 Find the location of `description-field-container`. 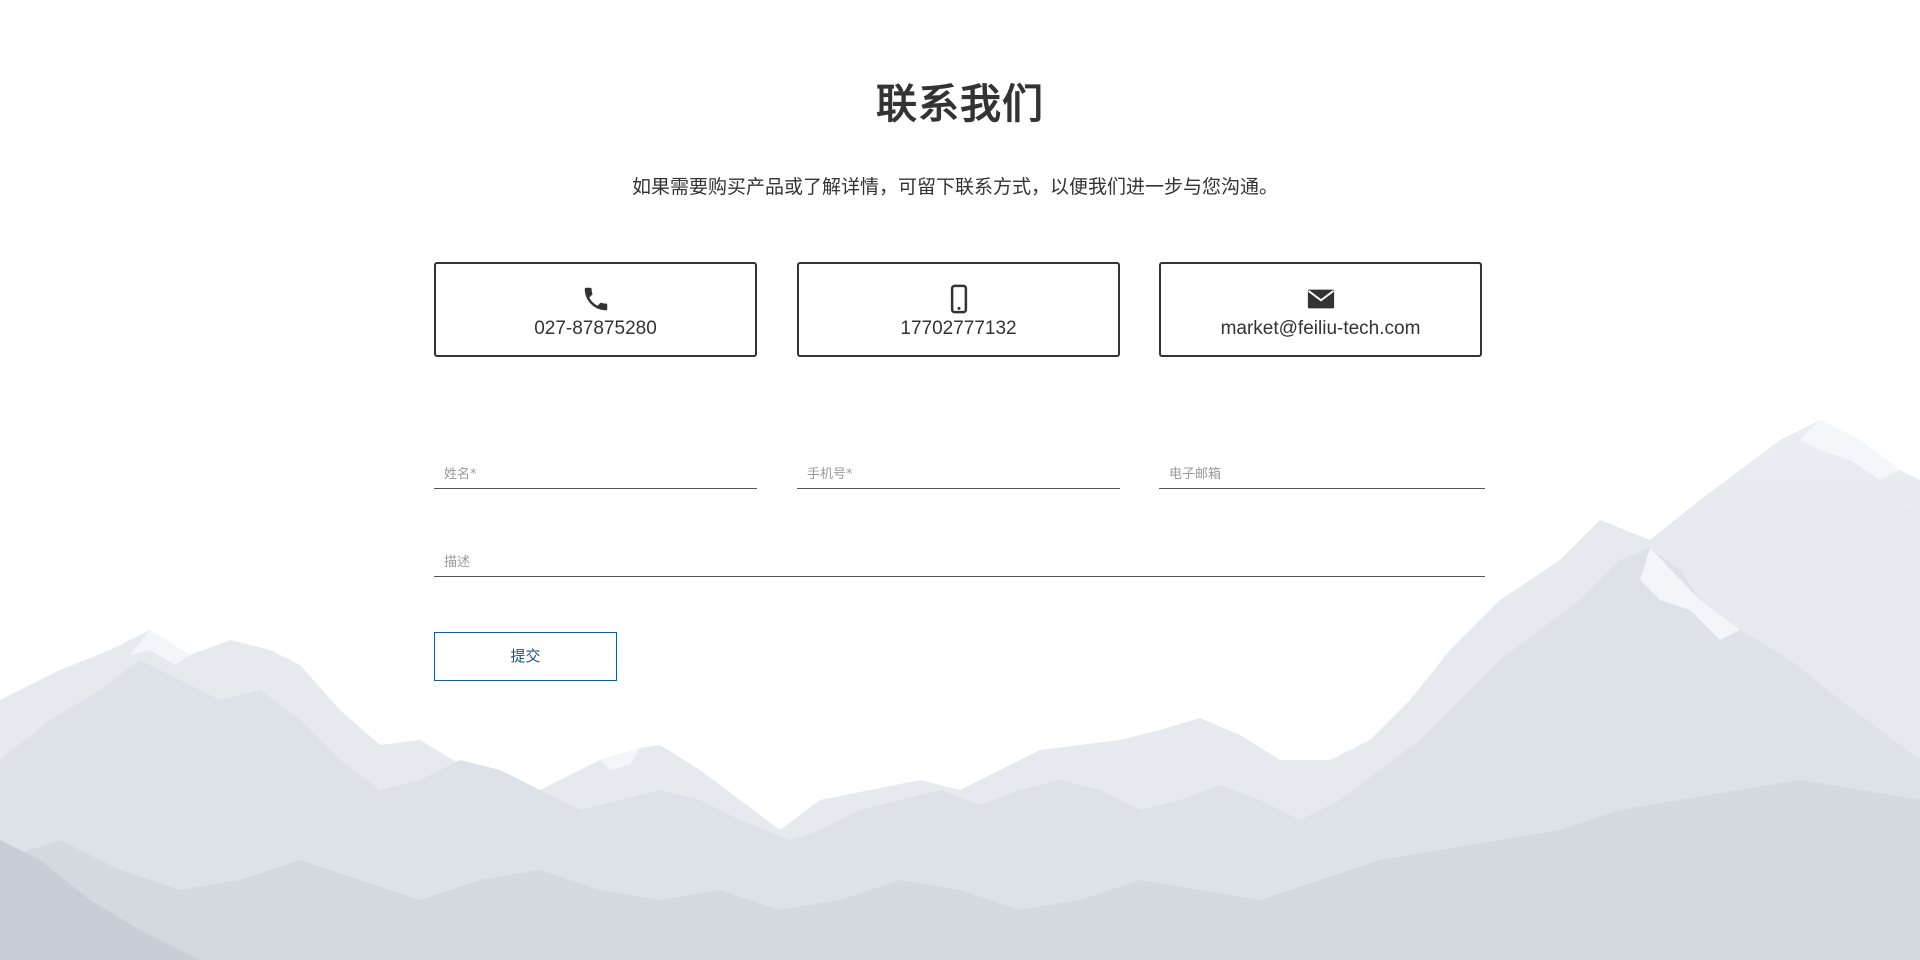

description-field-container is located at coordinates (959, 559).